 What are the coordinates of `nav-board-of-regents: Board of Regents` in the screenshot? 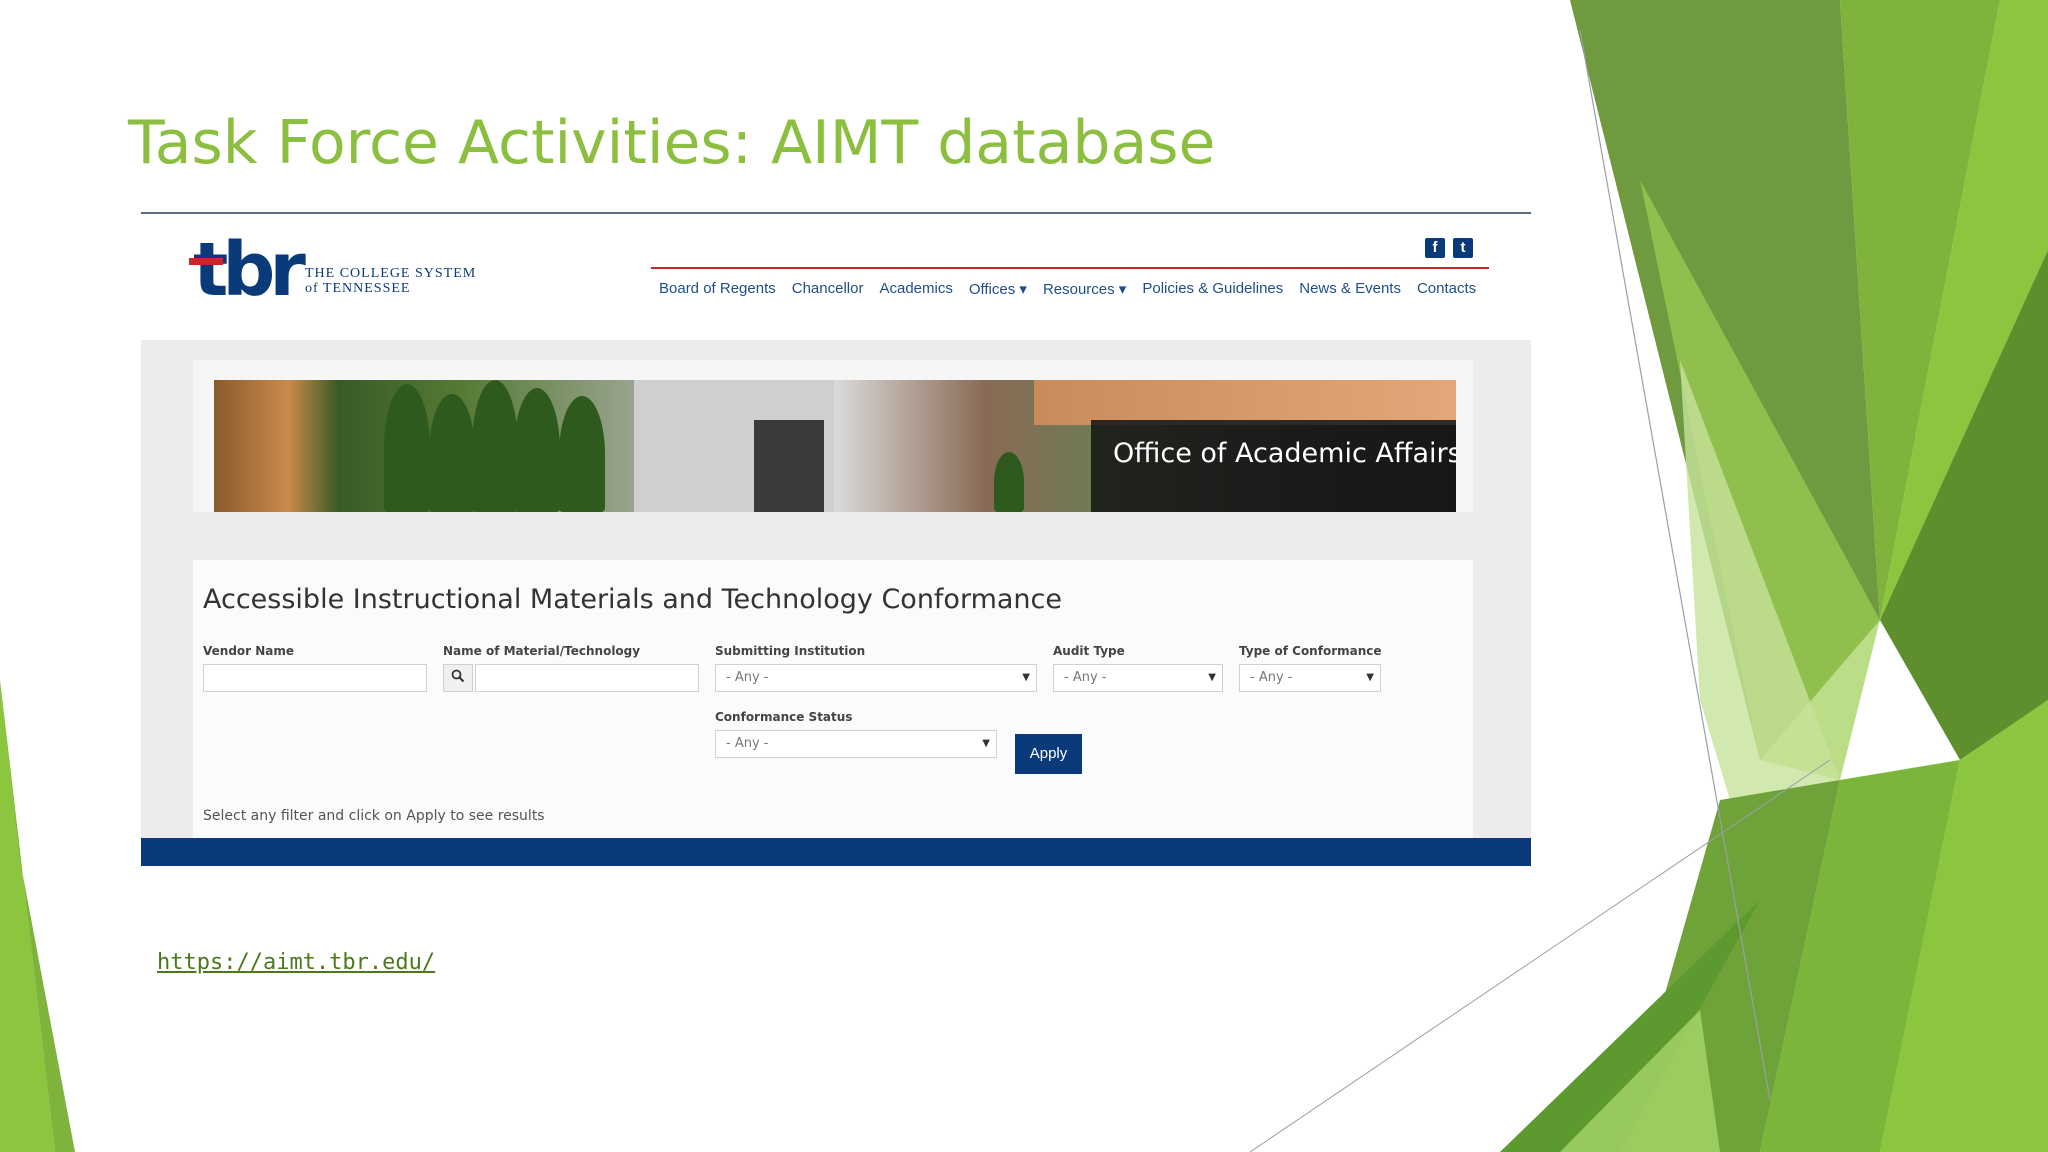 It's located at (717, 289).